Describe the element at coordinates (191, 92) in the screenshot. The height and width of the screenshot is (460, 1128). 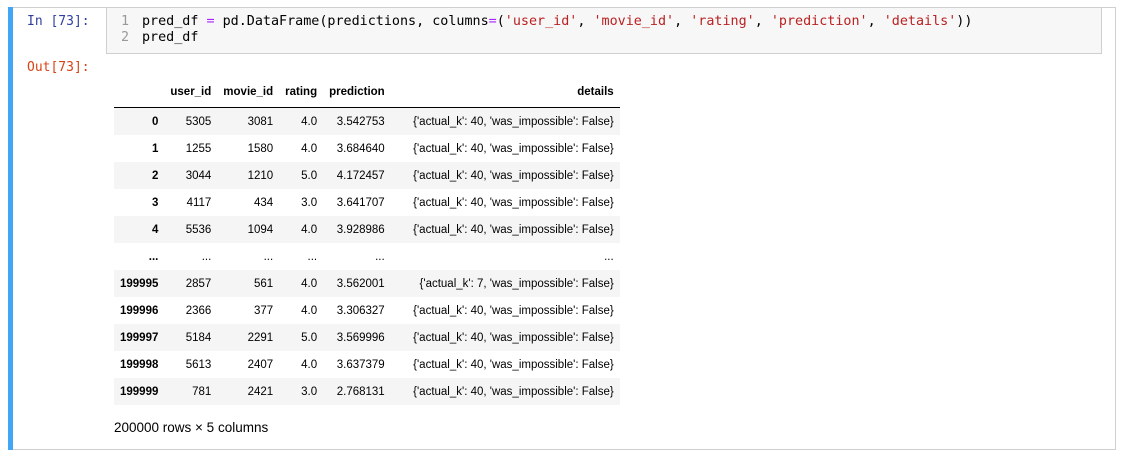
I see `column-header-user-id: user_id` at that location.